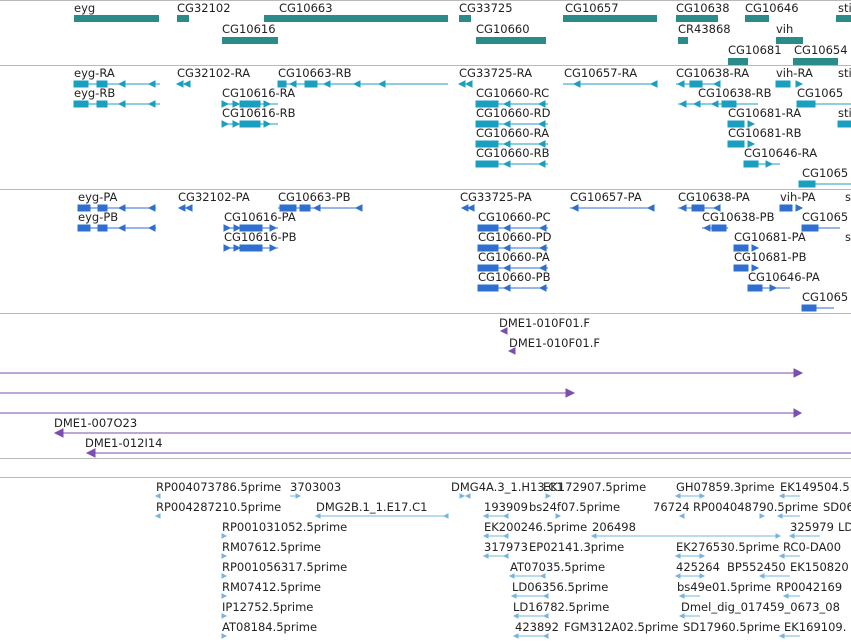  I want to click on est-label: bs49e01.5prime, so click(724, 587).